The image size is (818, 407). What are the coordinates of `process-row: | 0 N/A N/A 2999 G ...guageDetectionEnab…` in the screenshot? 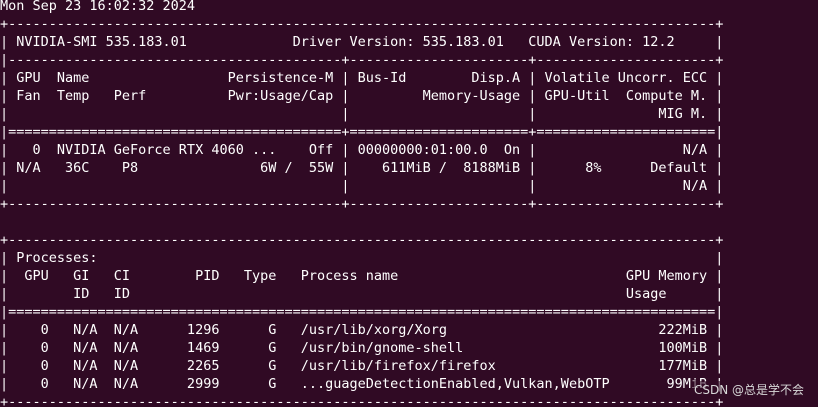 It's located at (362, 384).